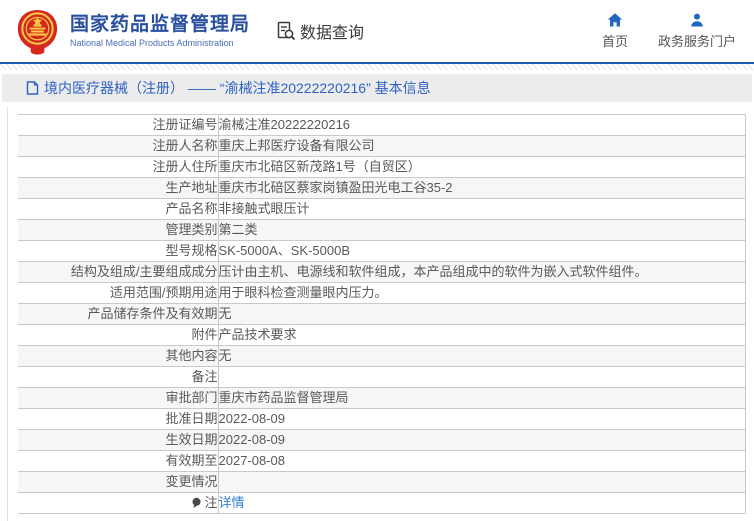 The image size is (754, 521). Describe the element at coordinates (482, 503) in the screenshot. I see `row-value: 详情` at that location.